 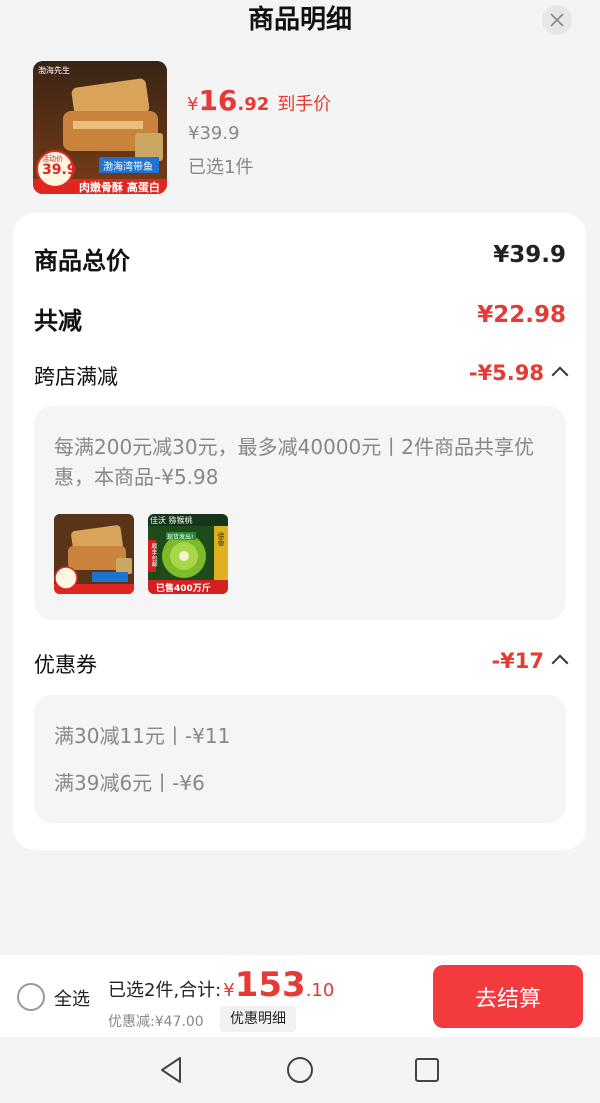 I want to click on discount-detail-button: 优惠明细, so click(x=258, y=1019).